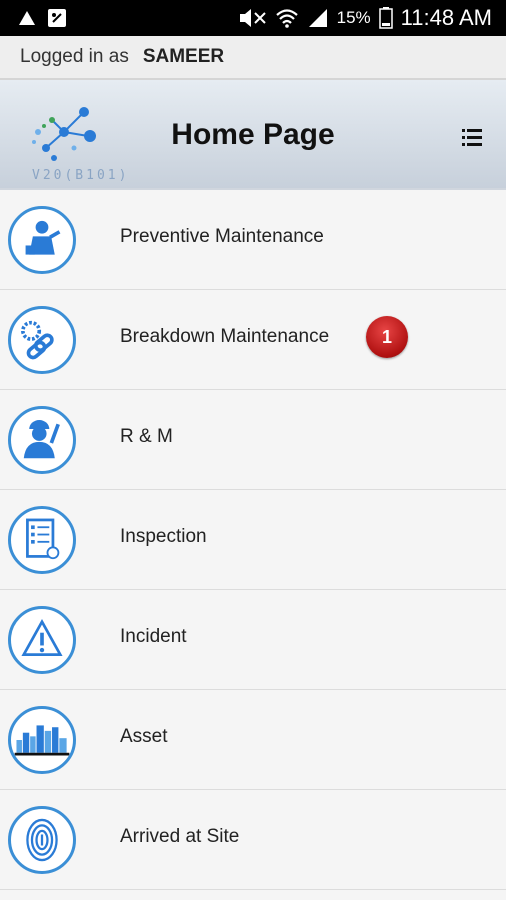 The width and height of the screenshot is (506, 900). What do you see at coordinates (385, 18) in the screenshot?
I see `battery-icon` at bounding box center [385, 18].